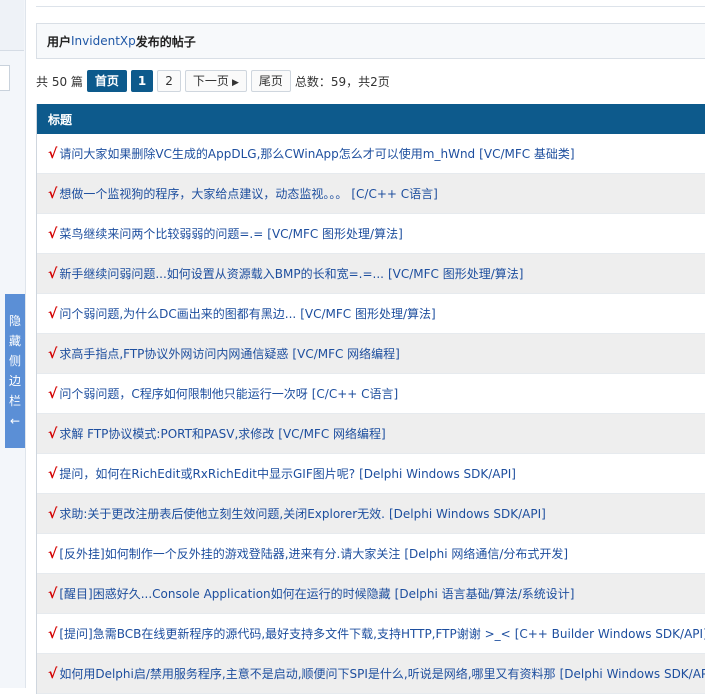  Describe the element at coordinates (15, 421) in the screenshot. I see `arrow-left-icon: ←` at that location.